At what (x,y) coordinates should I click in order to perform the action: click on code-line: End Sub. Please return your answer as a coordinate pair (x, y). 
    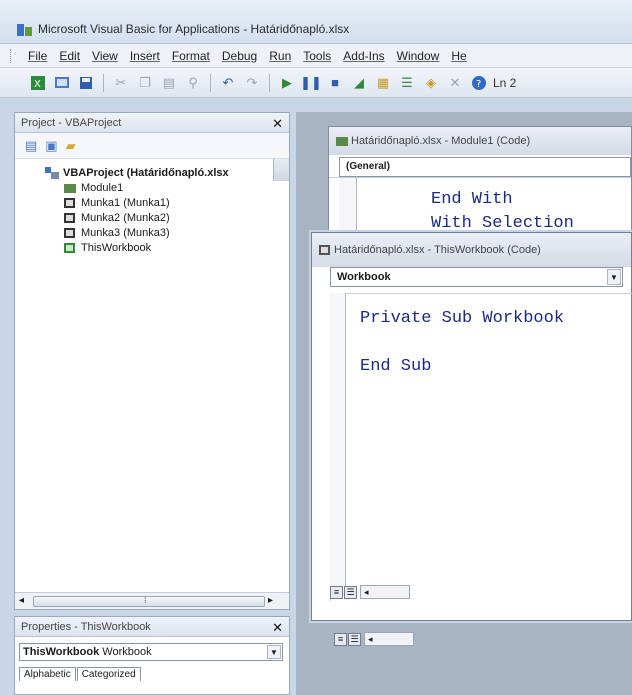
    Looking at the image, I should click on (396, 366).